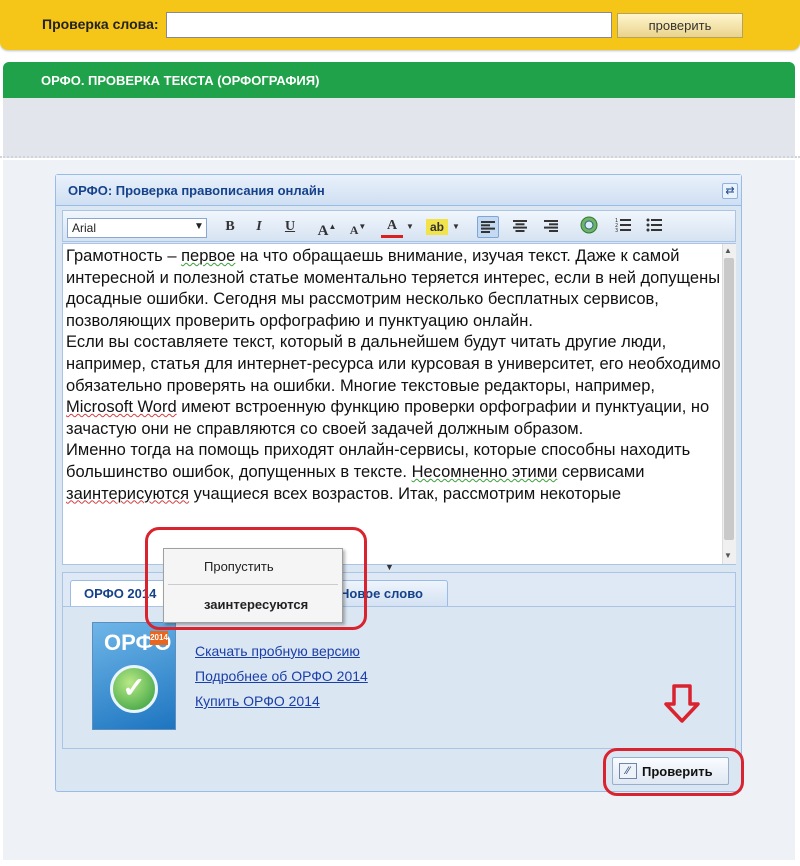 Image resolution: width=800 pixels, height=866 pixels. Describe the element at coordinates (399, 80) in the screenshot. I see `section-header: ОРФО. ПРОВЕРКА ТЕКСТА (ОРФОГРАФИЯ)` at that location.